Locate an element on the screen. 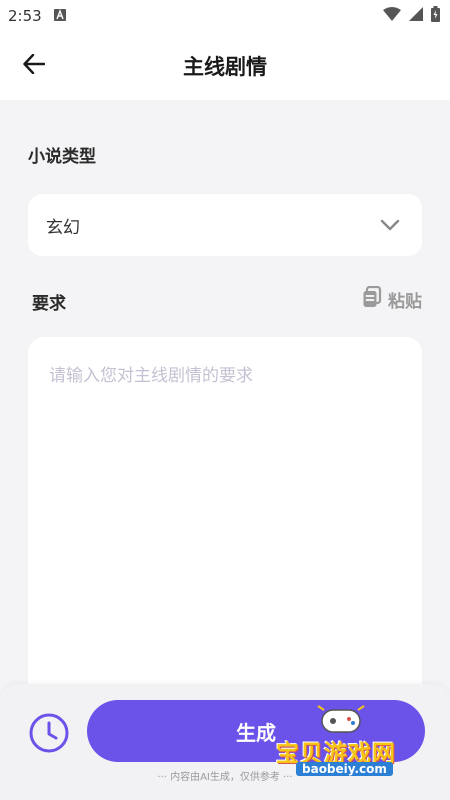 The width and height of the screenshot is (450, 800). requirement-label: 要求 is located at coordinates (49, 304).